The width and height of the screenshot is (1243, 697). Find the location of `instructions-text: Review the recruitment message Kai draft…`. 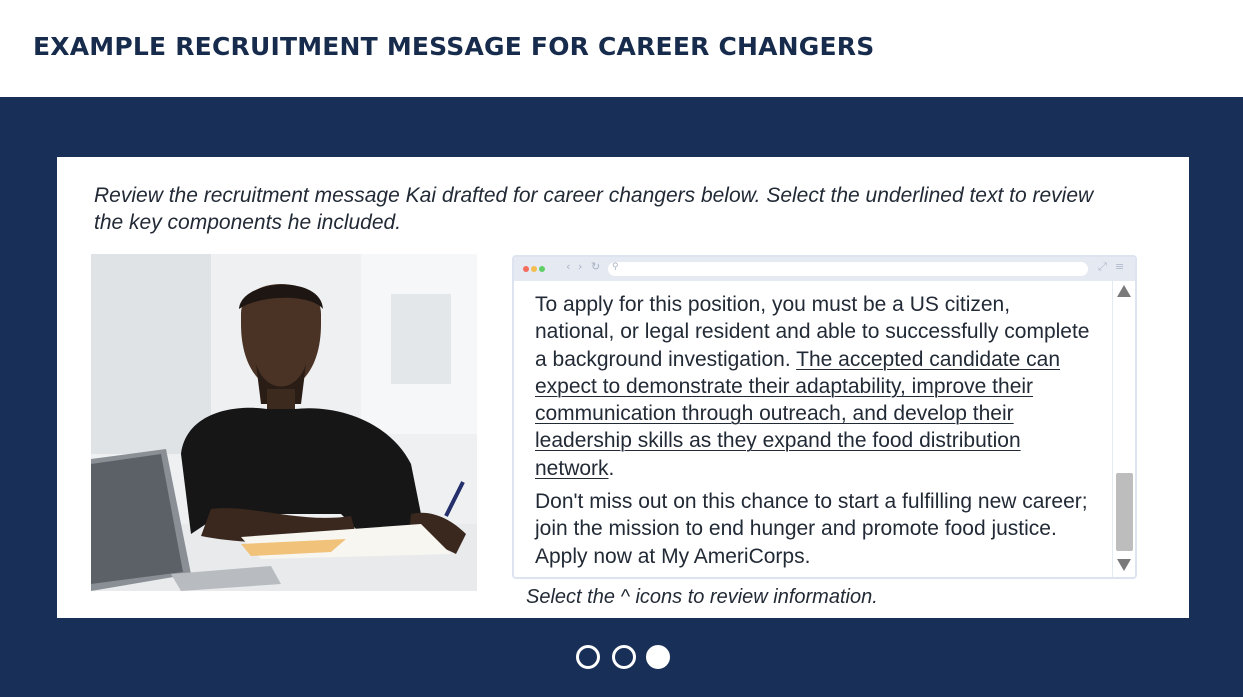

instructions-text: Review the recruitment message Kai draft… is located at coordinates (594, 209).